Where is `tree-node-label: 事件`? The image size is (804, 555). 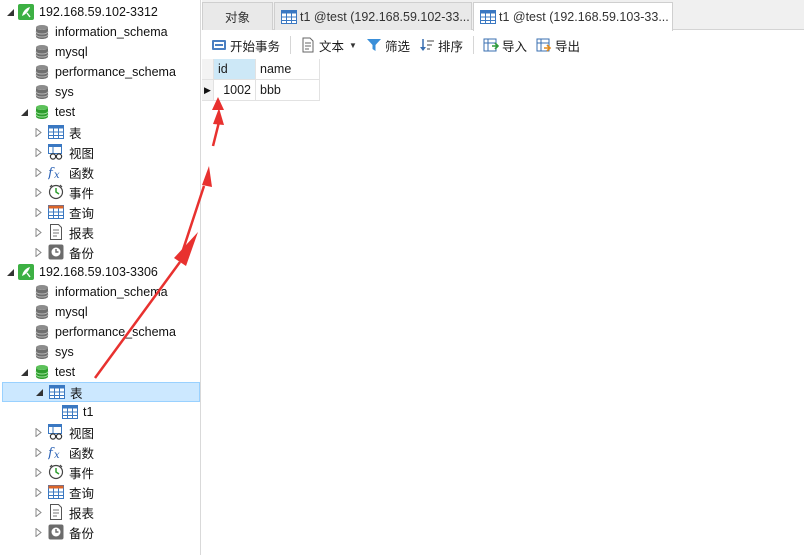
tree-node-label: 事件 is located at coordinates (82, 473).